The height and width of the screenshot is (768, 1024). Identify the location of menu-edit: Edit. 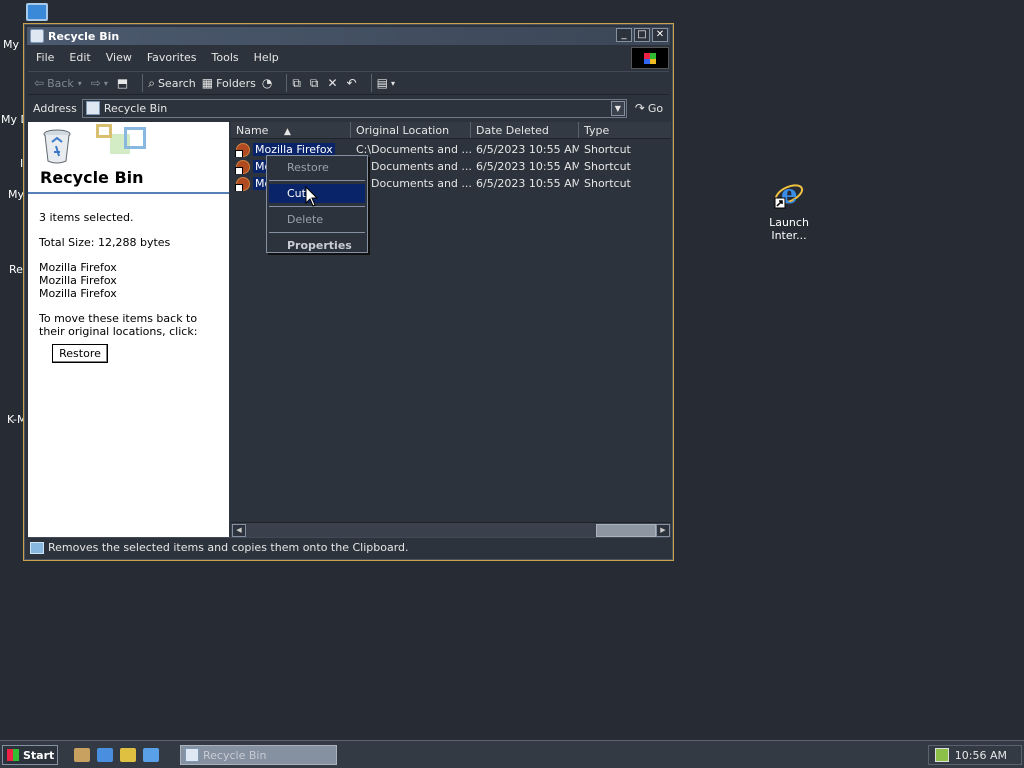
(79, 57).